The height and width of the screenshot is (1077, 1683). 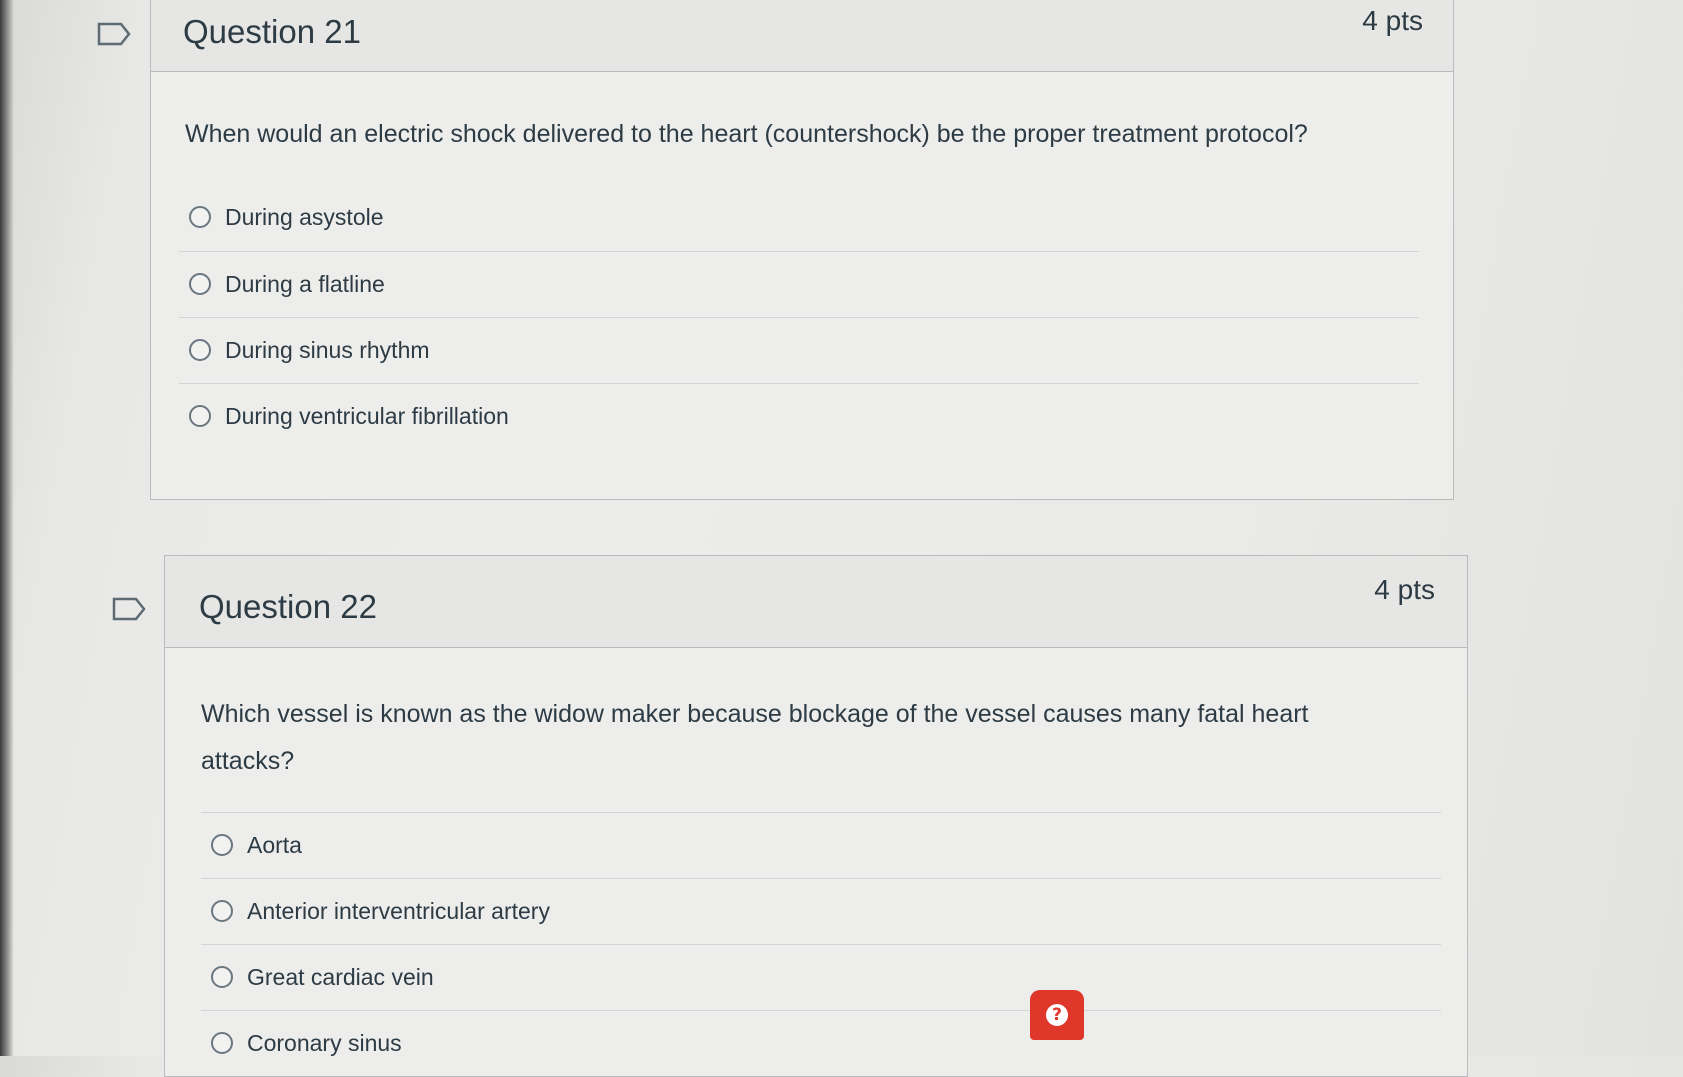 I want to click on answer-label: During a flatline, so click(x=305, y=283).